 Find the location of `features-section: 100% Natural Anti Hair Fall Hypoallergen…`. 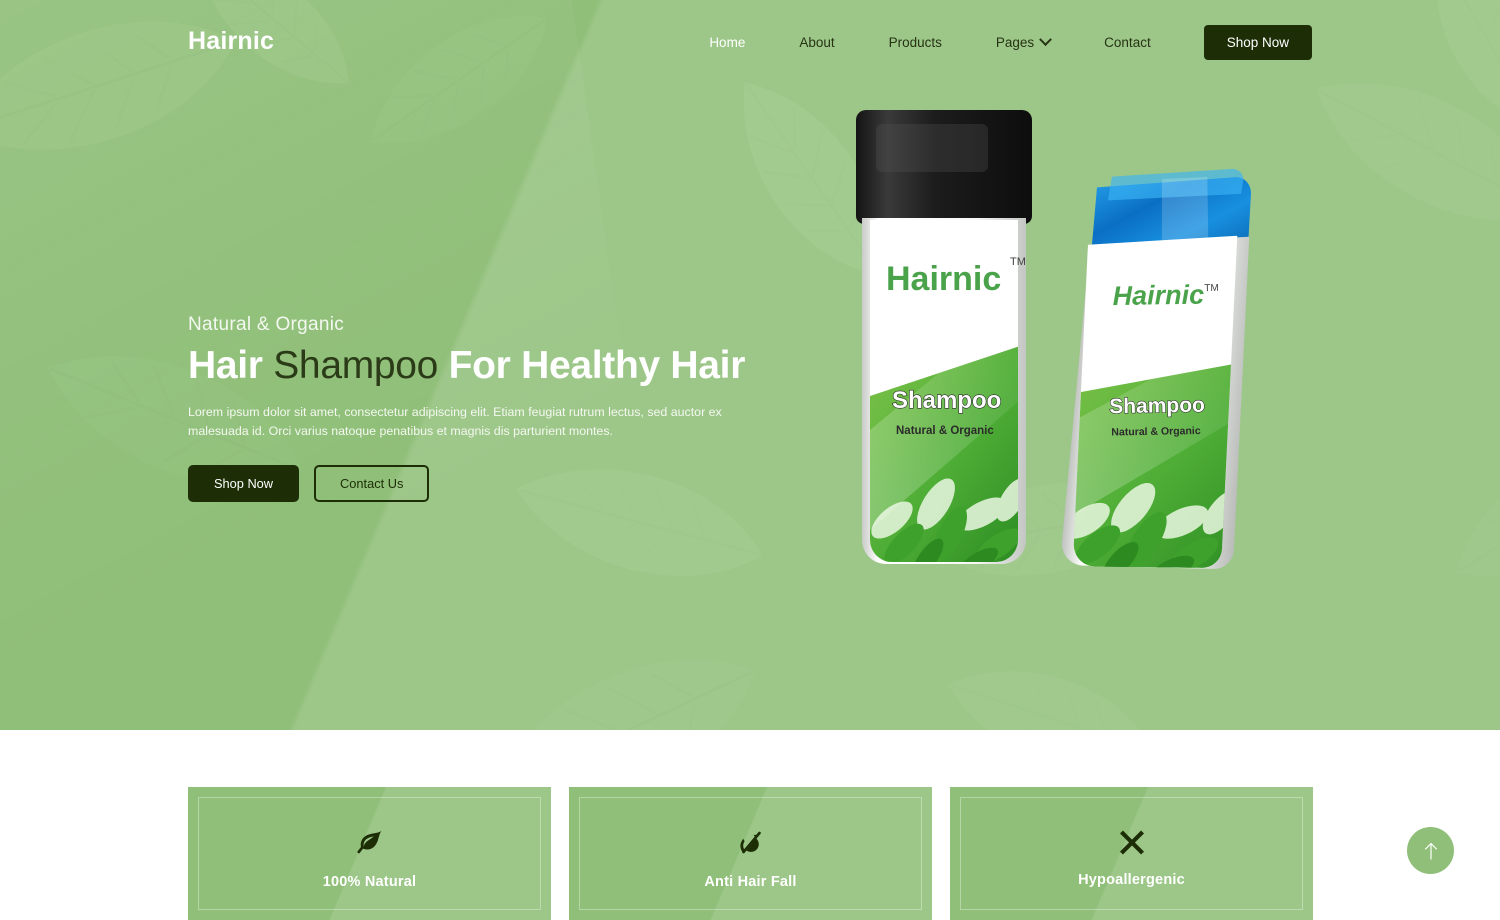

features-section: 100% Natural Anti Hair Fall Hypoallergen… is located at coordinates (750, 853).